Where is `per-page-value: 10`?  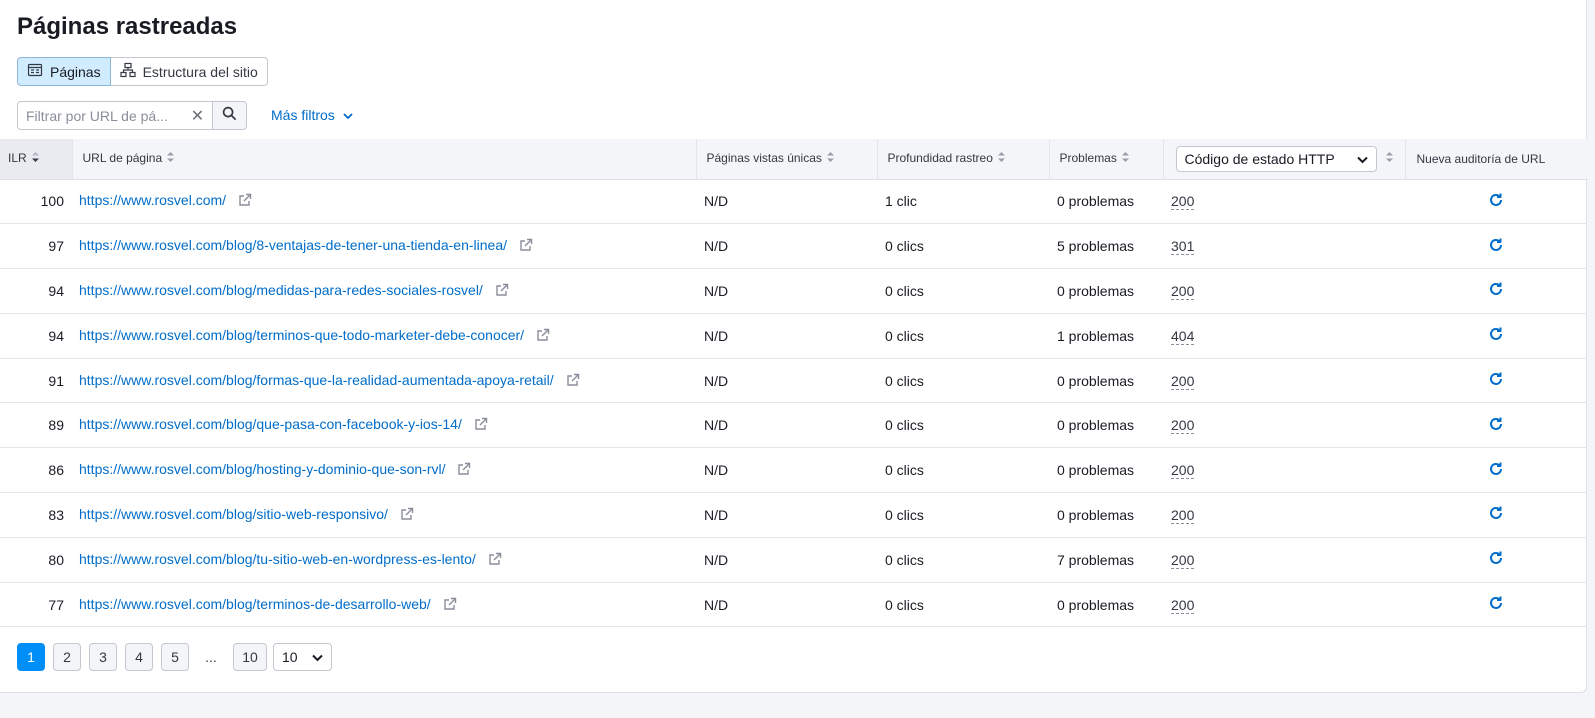 per-page-value: 10 is located at coordinates (290, 657).